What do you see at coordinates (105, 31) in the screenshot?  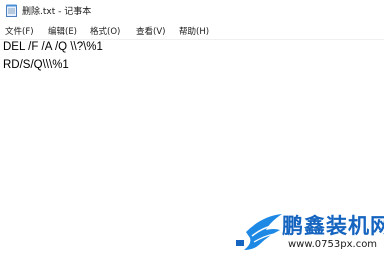 I see `menu-format: 格式(O)` at bounding box center [105, 31].